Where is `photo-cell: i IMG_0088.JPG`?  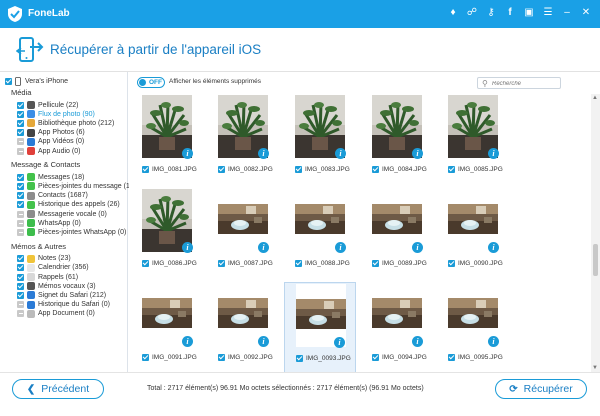 photo-cell: i IMG_0088.JPG is located at coordinates (320, 234).